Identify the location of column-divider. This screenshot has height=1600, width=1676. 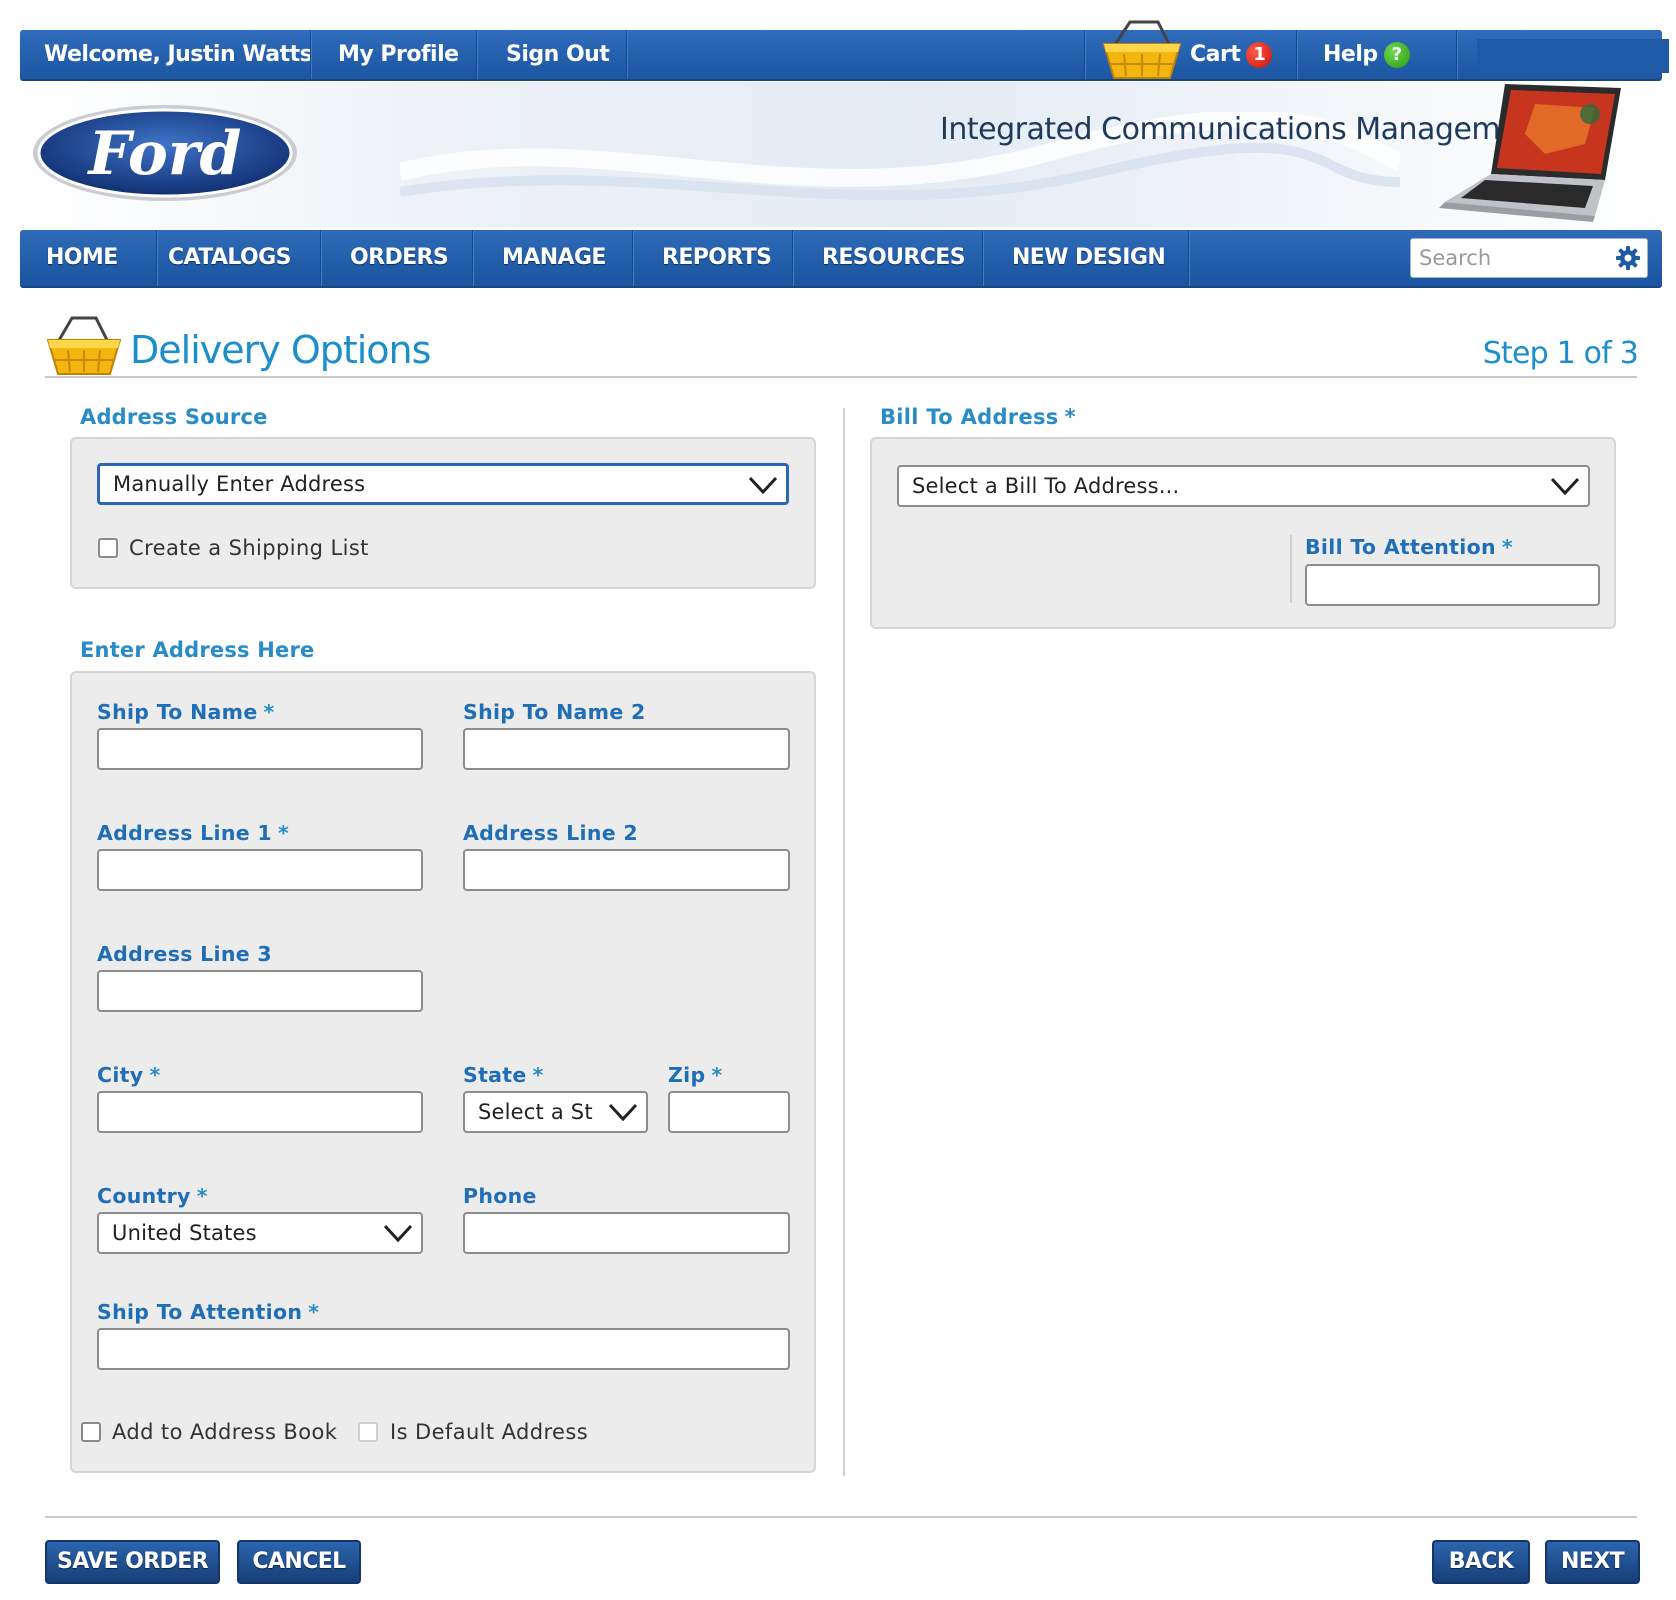
(844, 942).